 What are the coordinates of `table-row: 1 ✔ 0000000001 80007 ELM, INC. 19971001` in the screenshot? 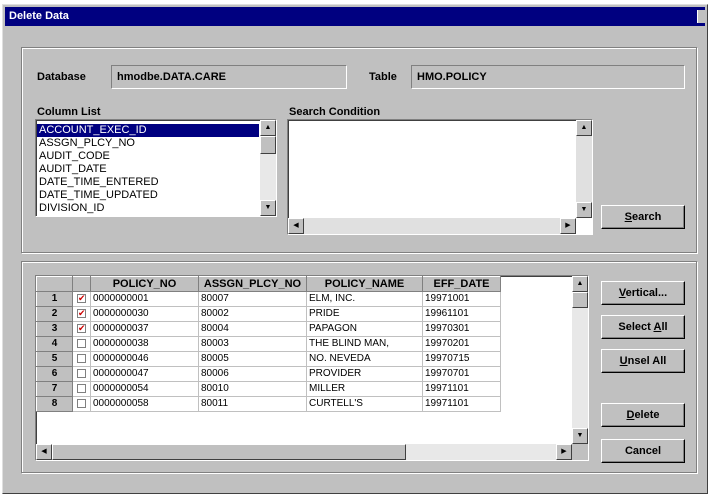 It's located at (268, 299).